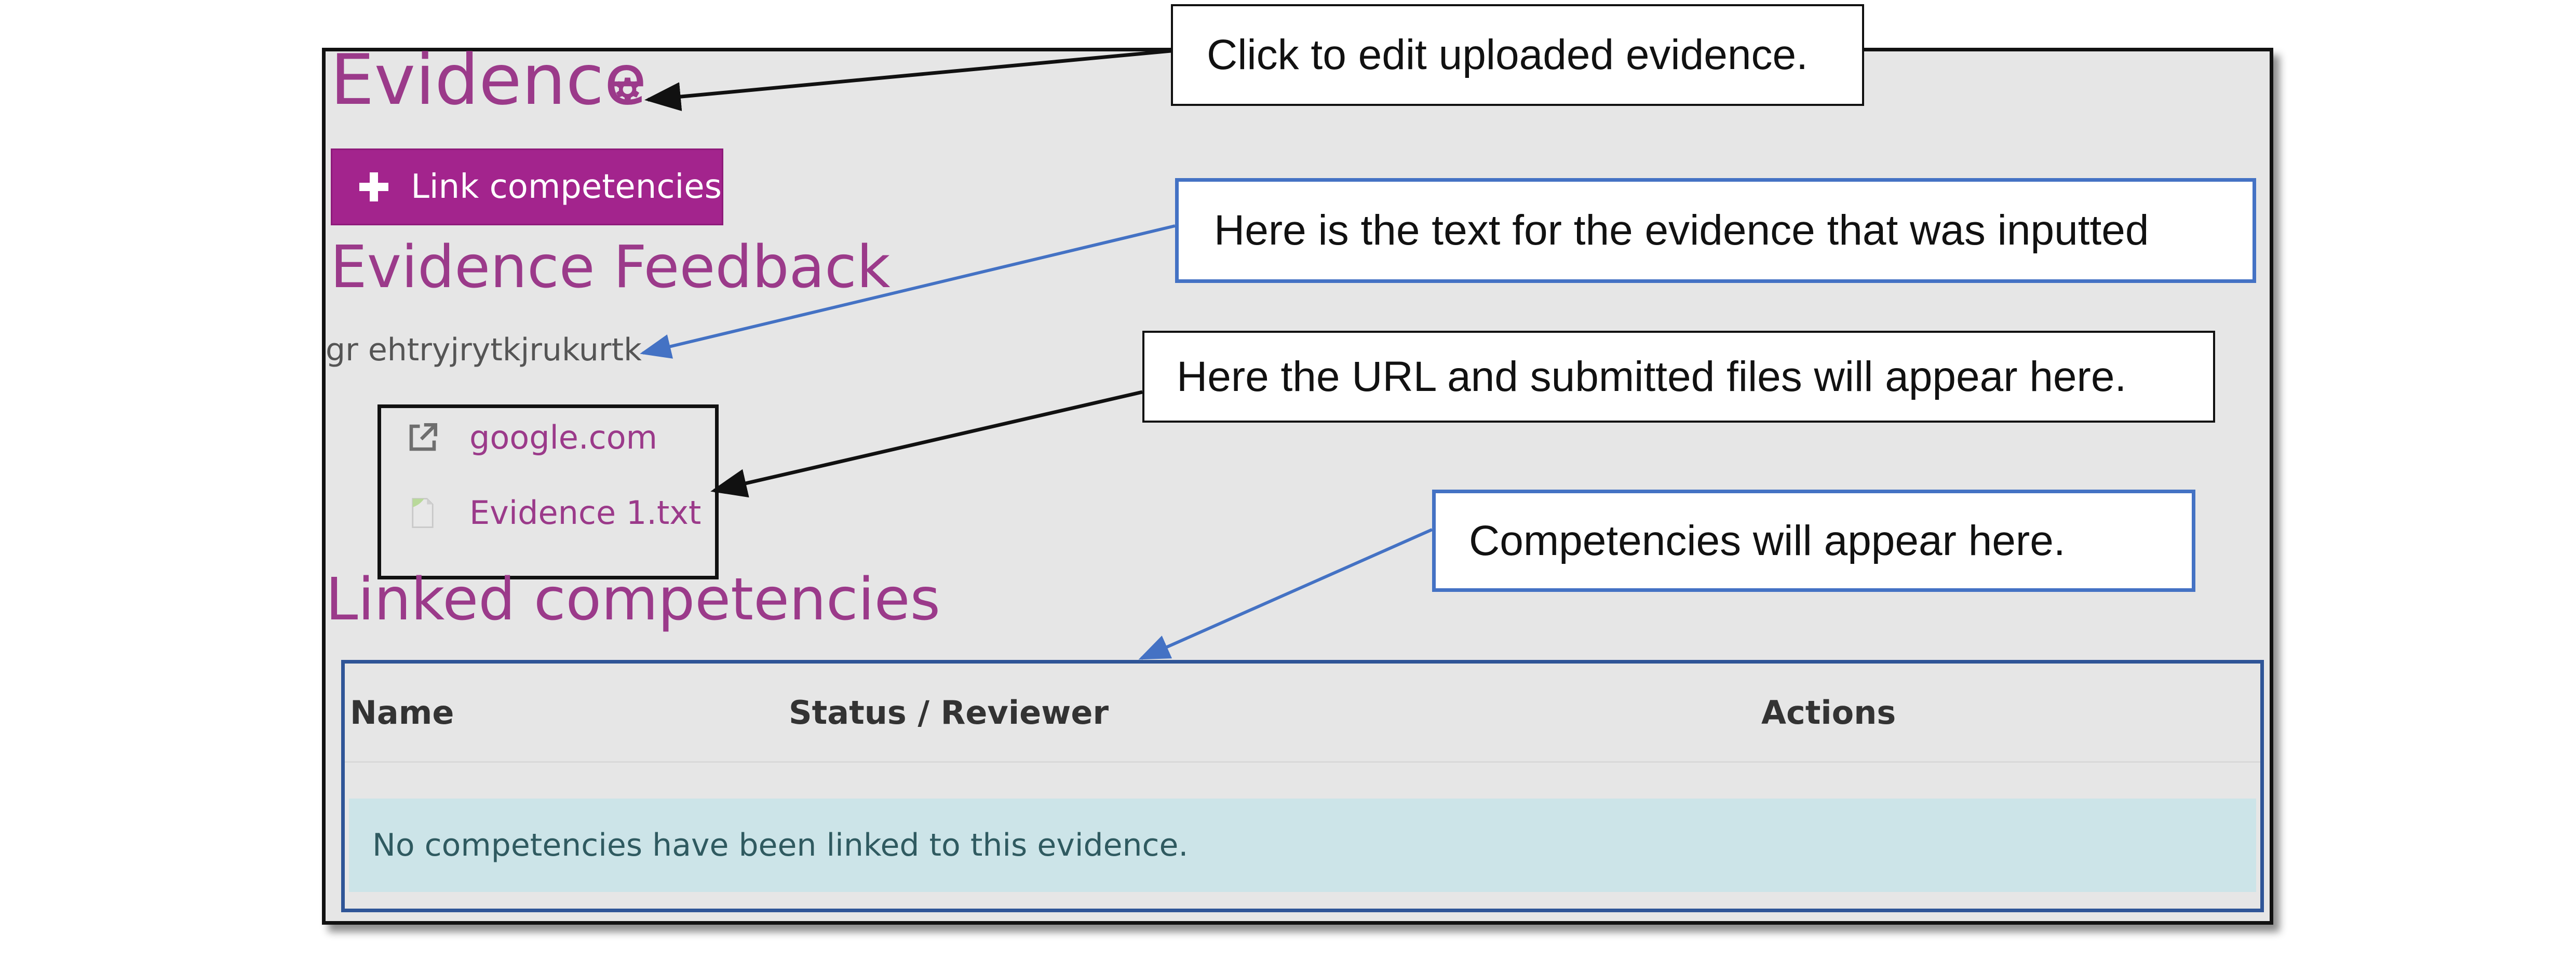 The image size is (2576, 960). Describe the element at coordinates (907, 80) in the screenshot. I see `arrow-to-gear-icon` at that location.